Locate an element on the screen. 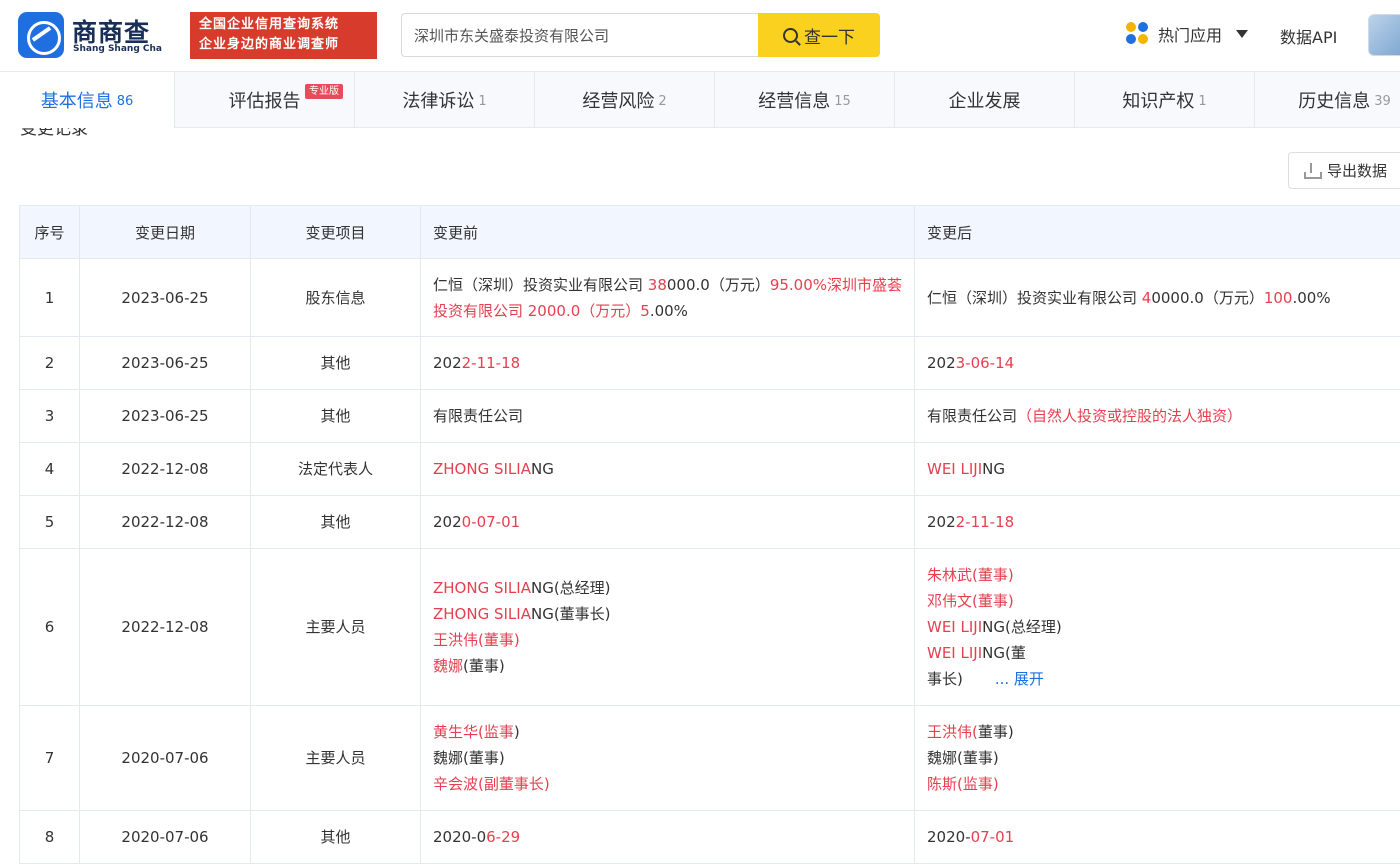  download-icon is located at coordinates (1311, 171).